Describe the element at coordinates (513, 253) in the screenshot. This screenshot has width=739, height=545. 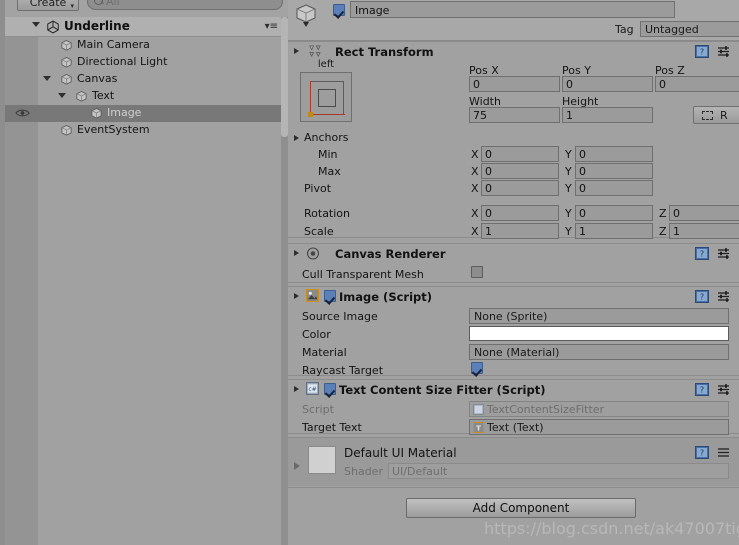
I see `canvas-renderer-header: Canvas Renderer ?` at that location.